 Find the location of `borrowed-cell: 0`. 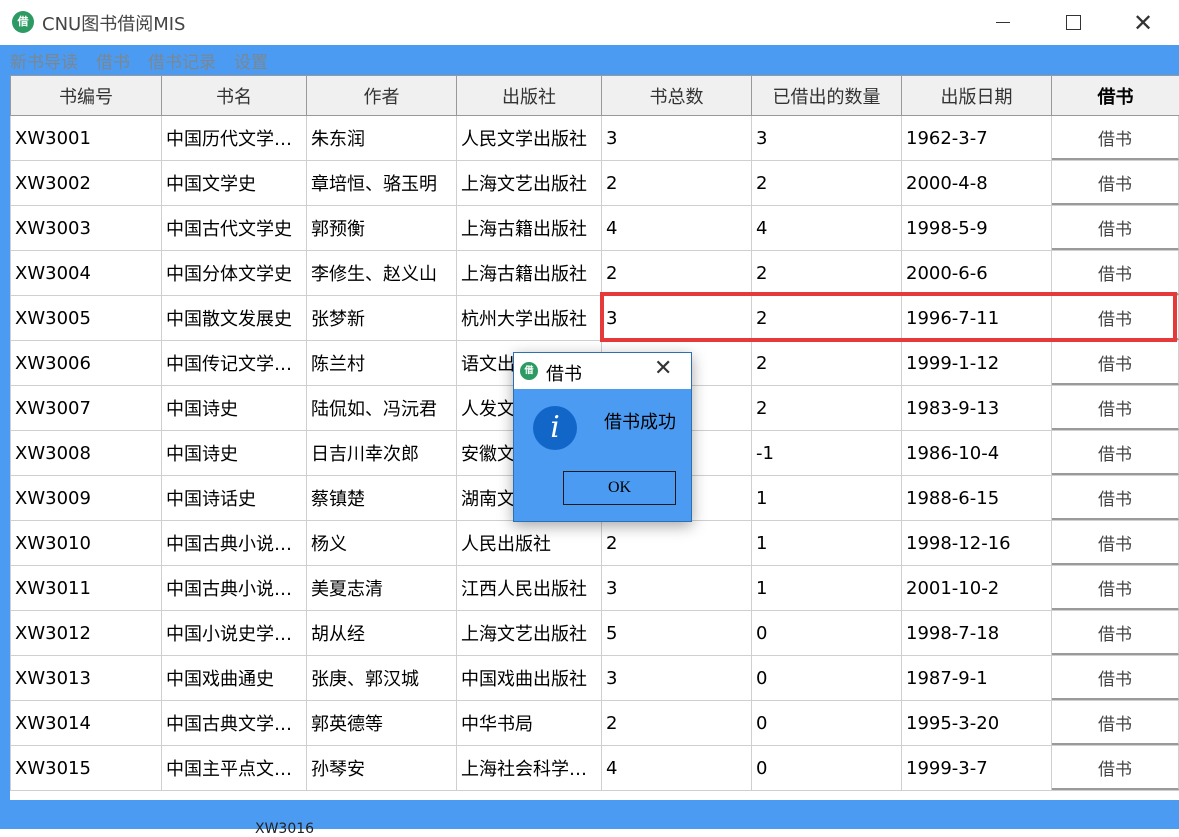

borrowed-cell: 0 is located at coordinates (827, 678).